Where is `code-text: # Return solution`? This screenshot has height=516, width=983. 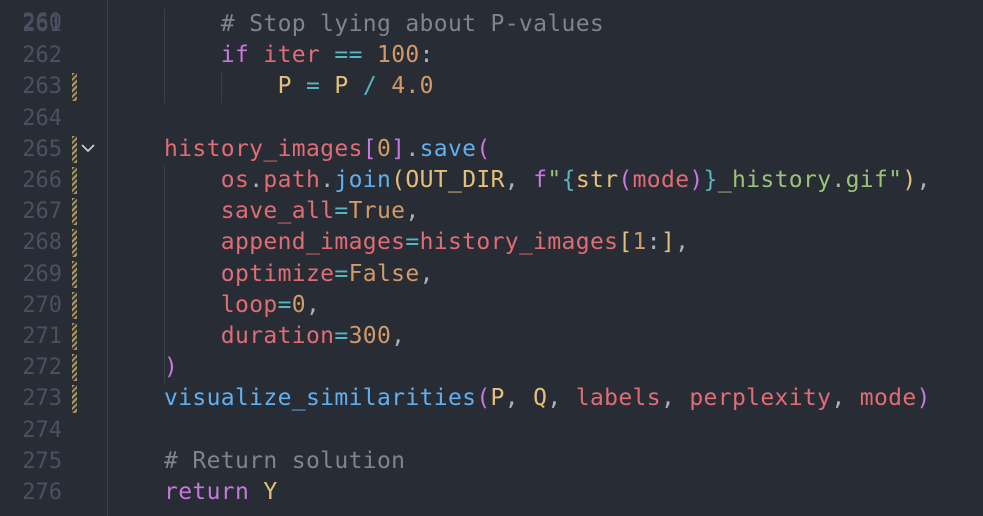 code-text: # Return solution is located at coordinates (284, 461).